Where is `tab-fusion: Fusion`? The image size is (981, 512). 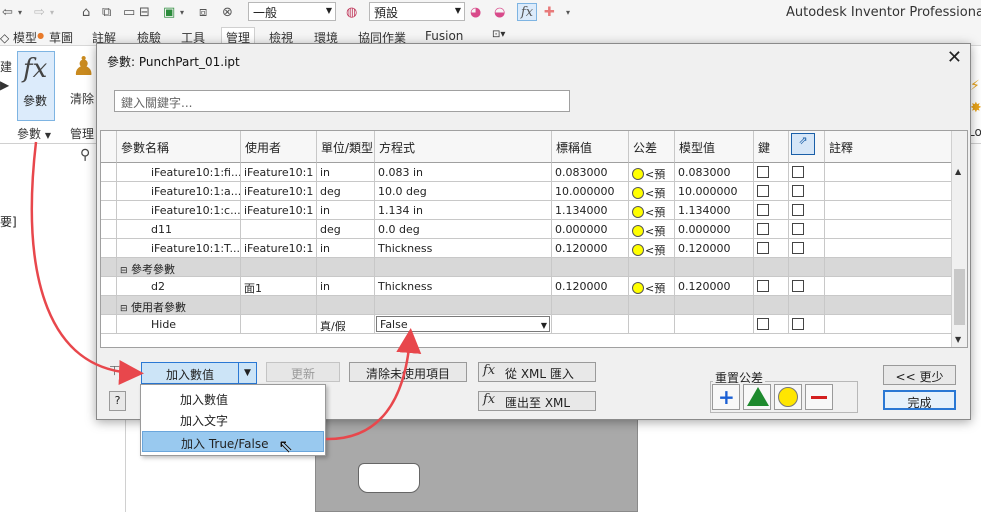 tab-fusion: Fusion is located at coordinates (444, 36).